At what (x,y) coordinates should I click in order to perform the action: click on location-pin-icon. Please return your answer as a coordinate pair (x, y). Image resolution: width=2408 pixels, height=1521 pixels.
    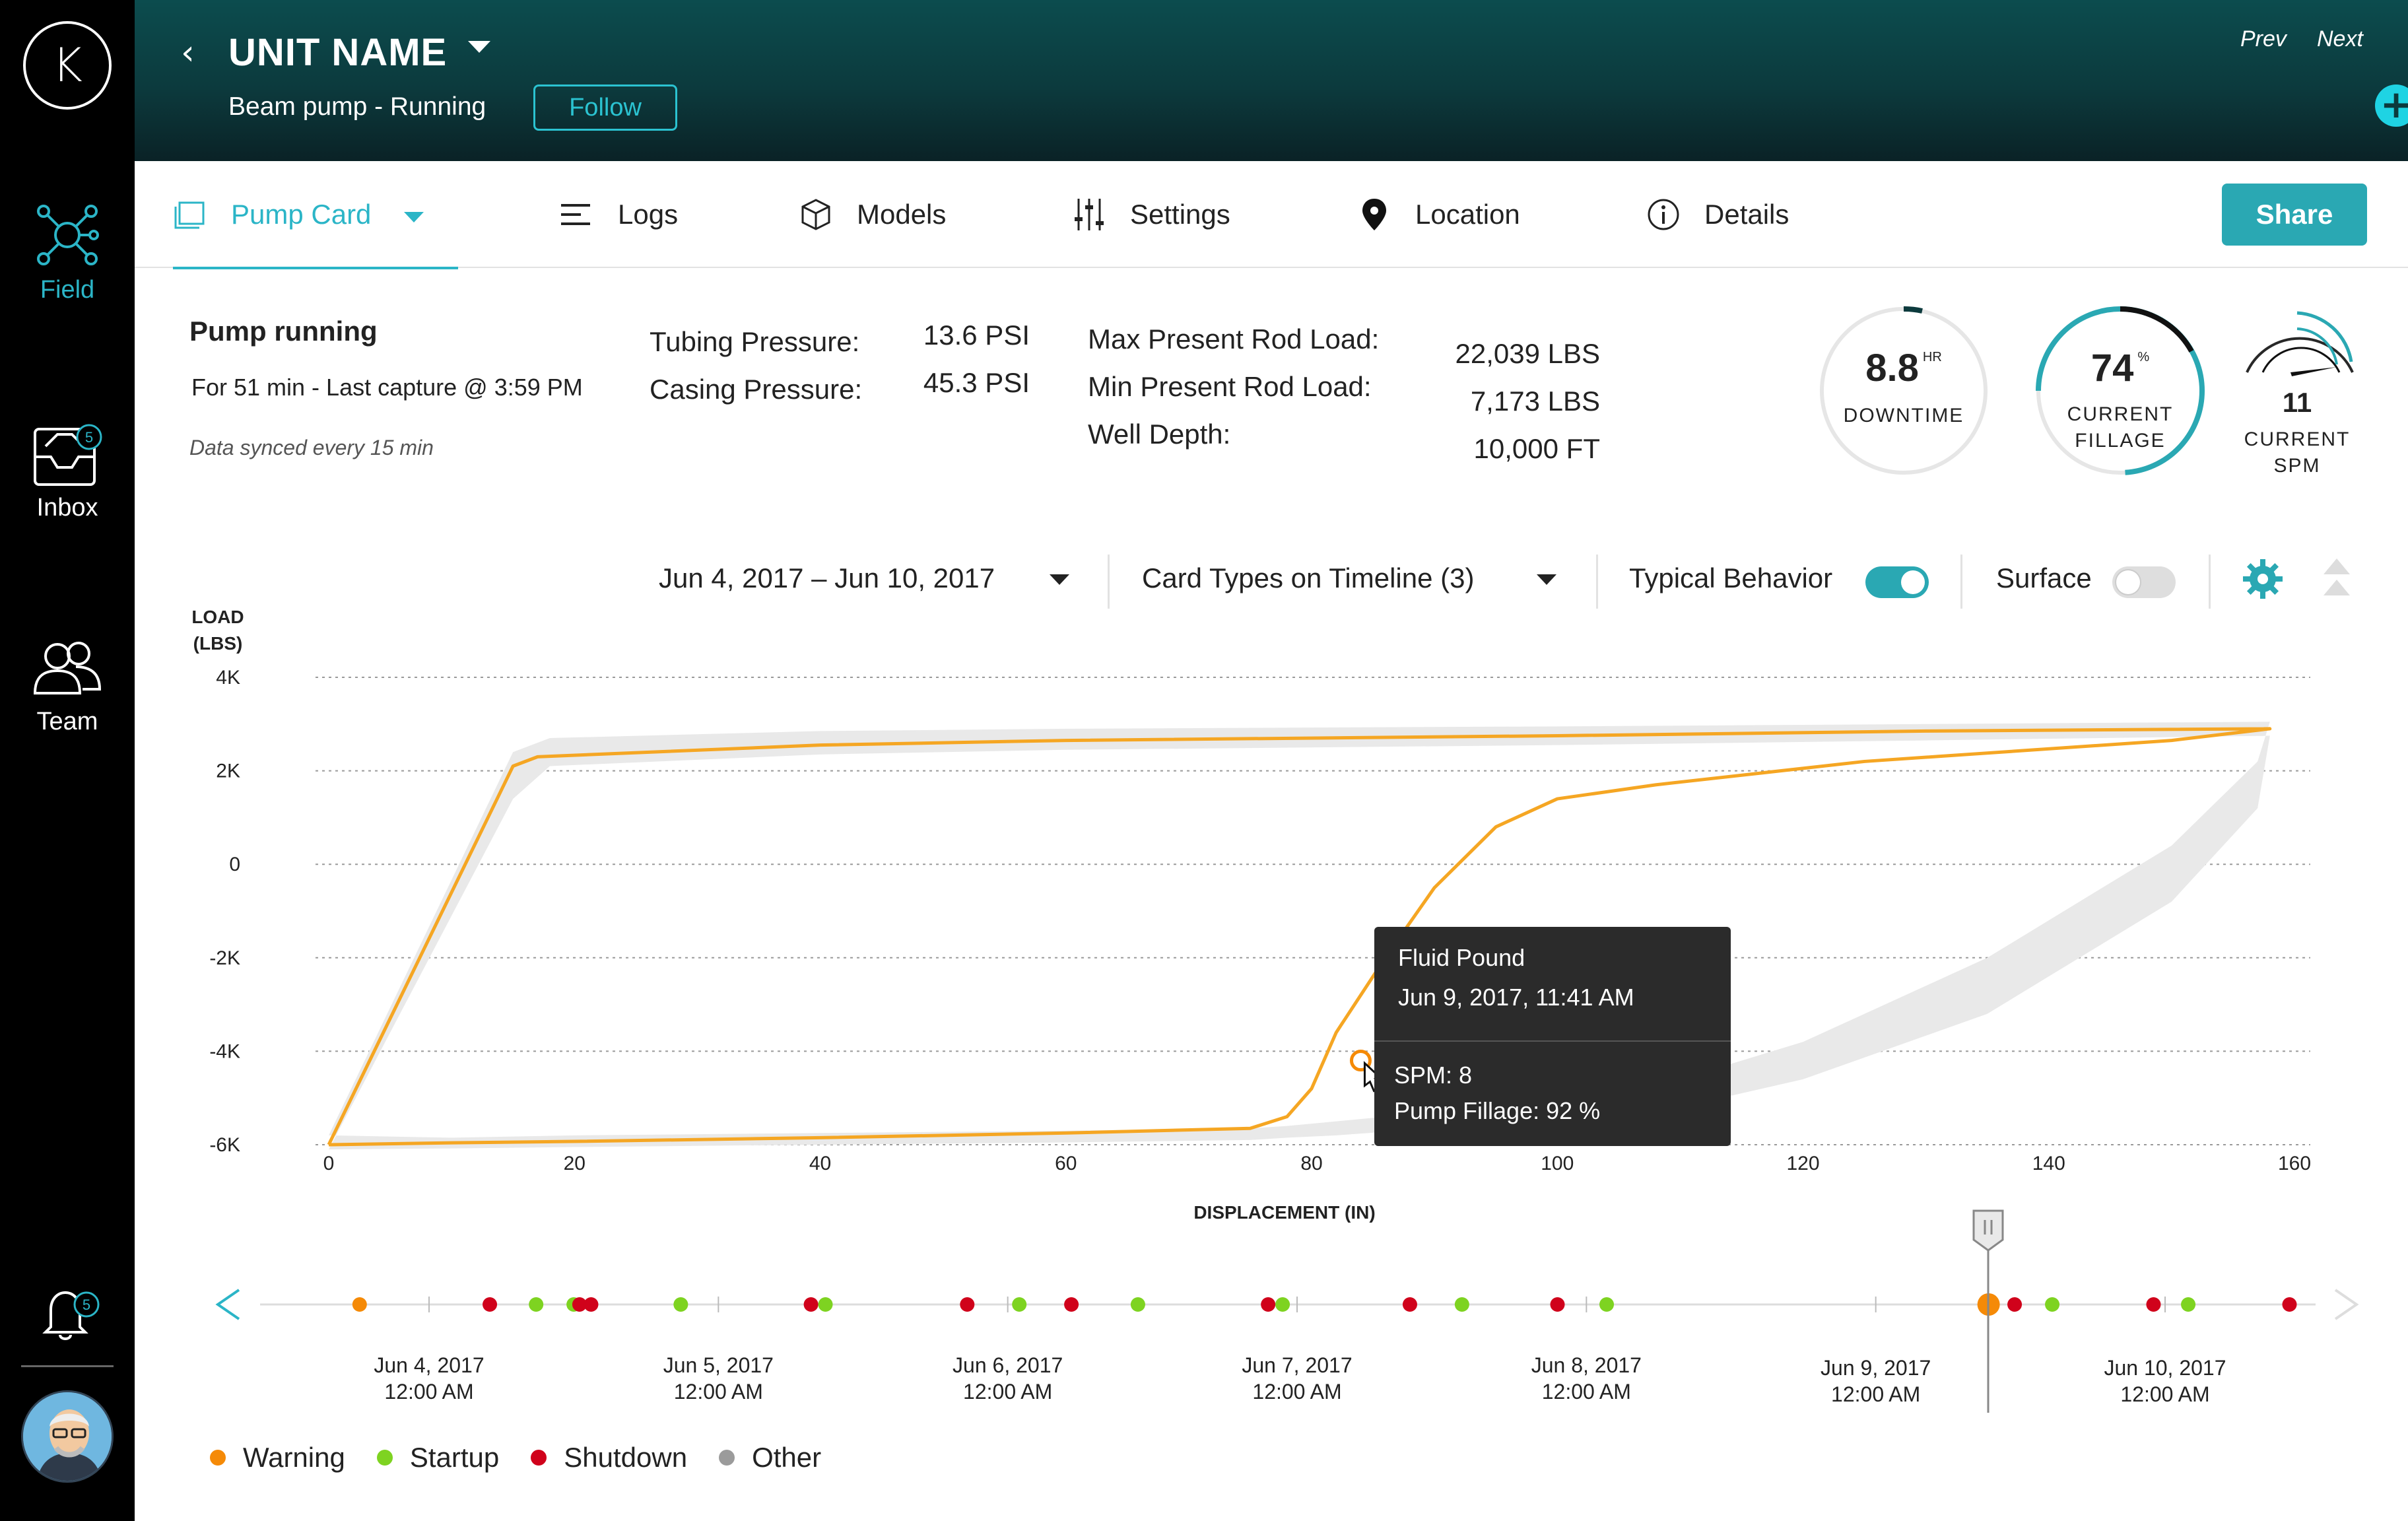
    Looking at the image, I should click on (1374, 214).